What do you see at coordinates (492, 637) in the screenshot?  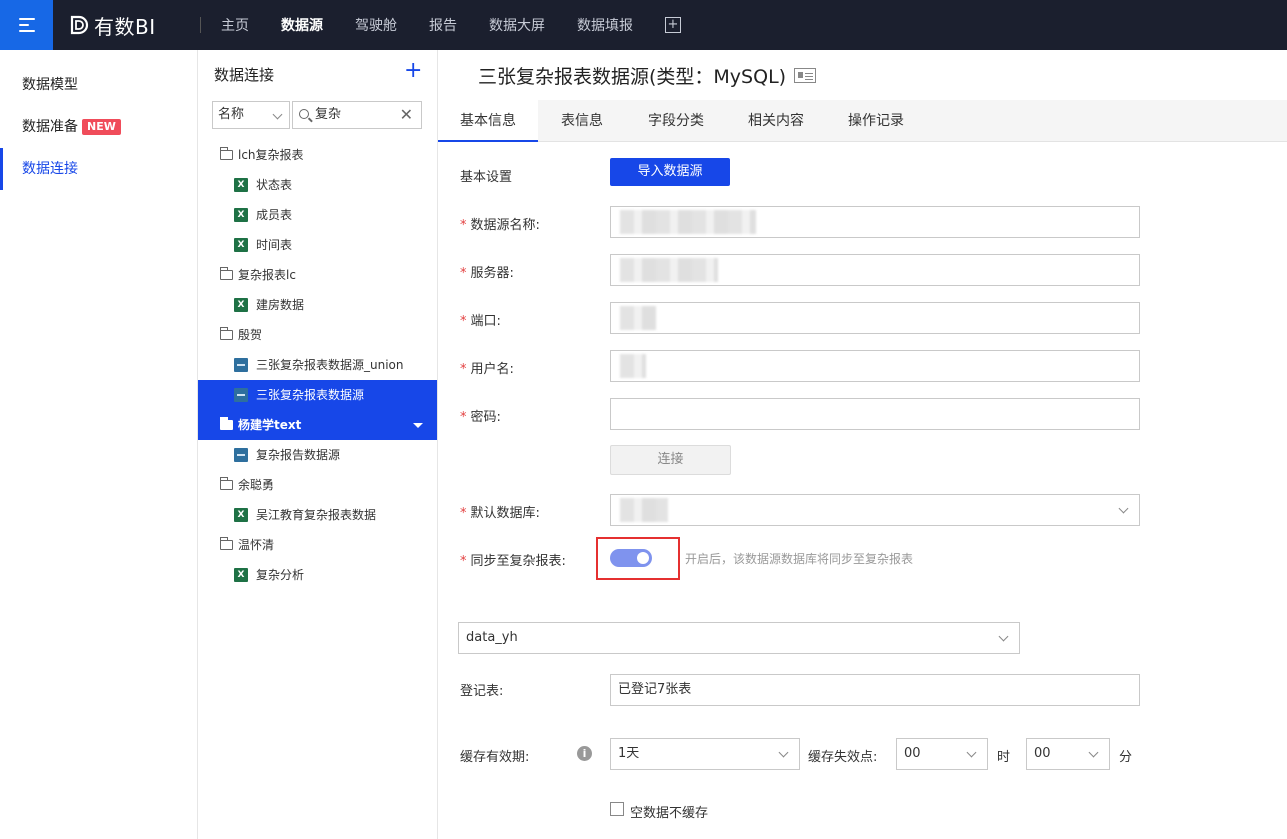 I see `schema-select-value: data_yh` at bounding box center [492, 637].